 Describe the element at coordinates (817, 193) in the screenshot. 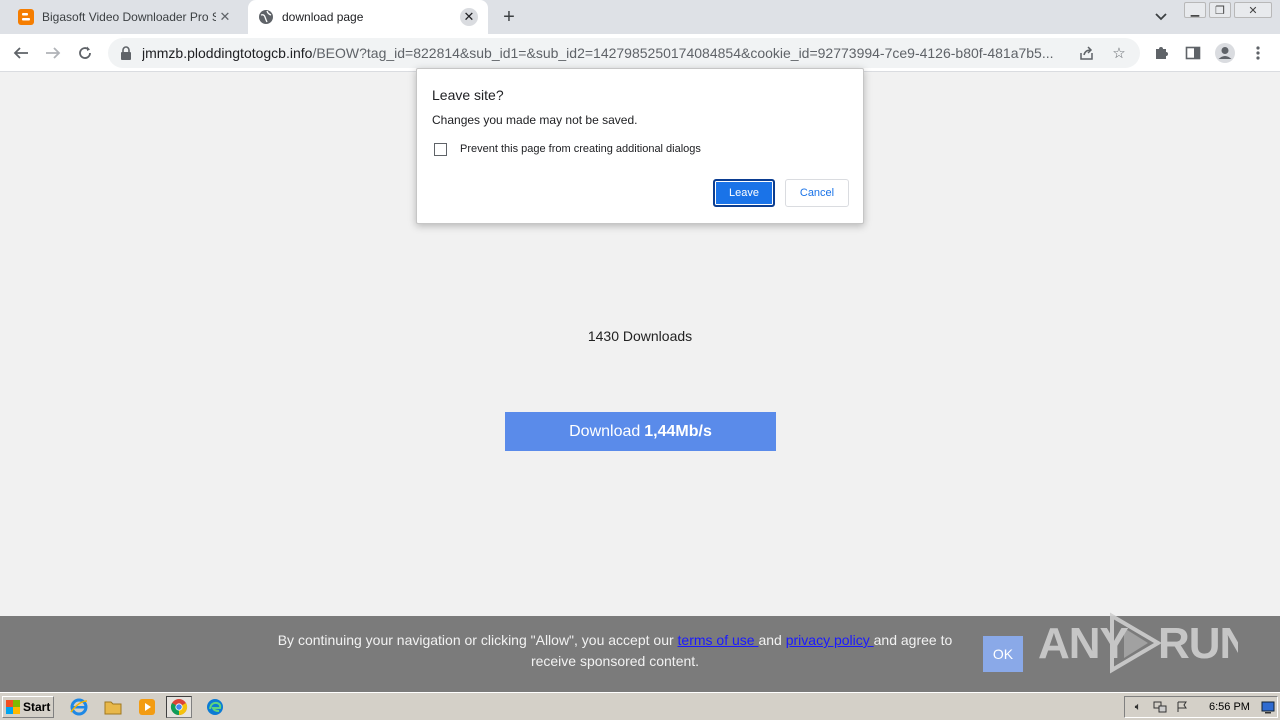

I see `cancel-button: Cancel` at that location.